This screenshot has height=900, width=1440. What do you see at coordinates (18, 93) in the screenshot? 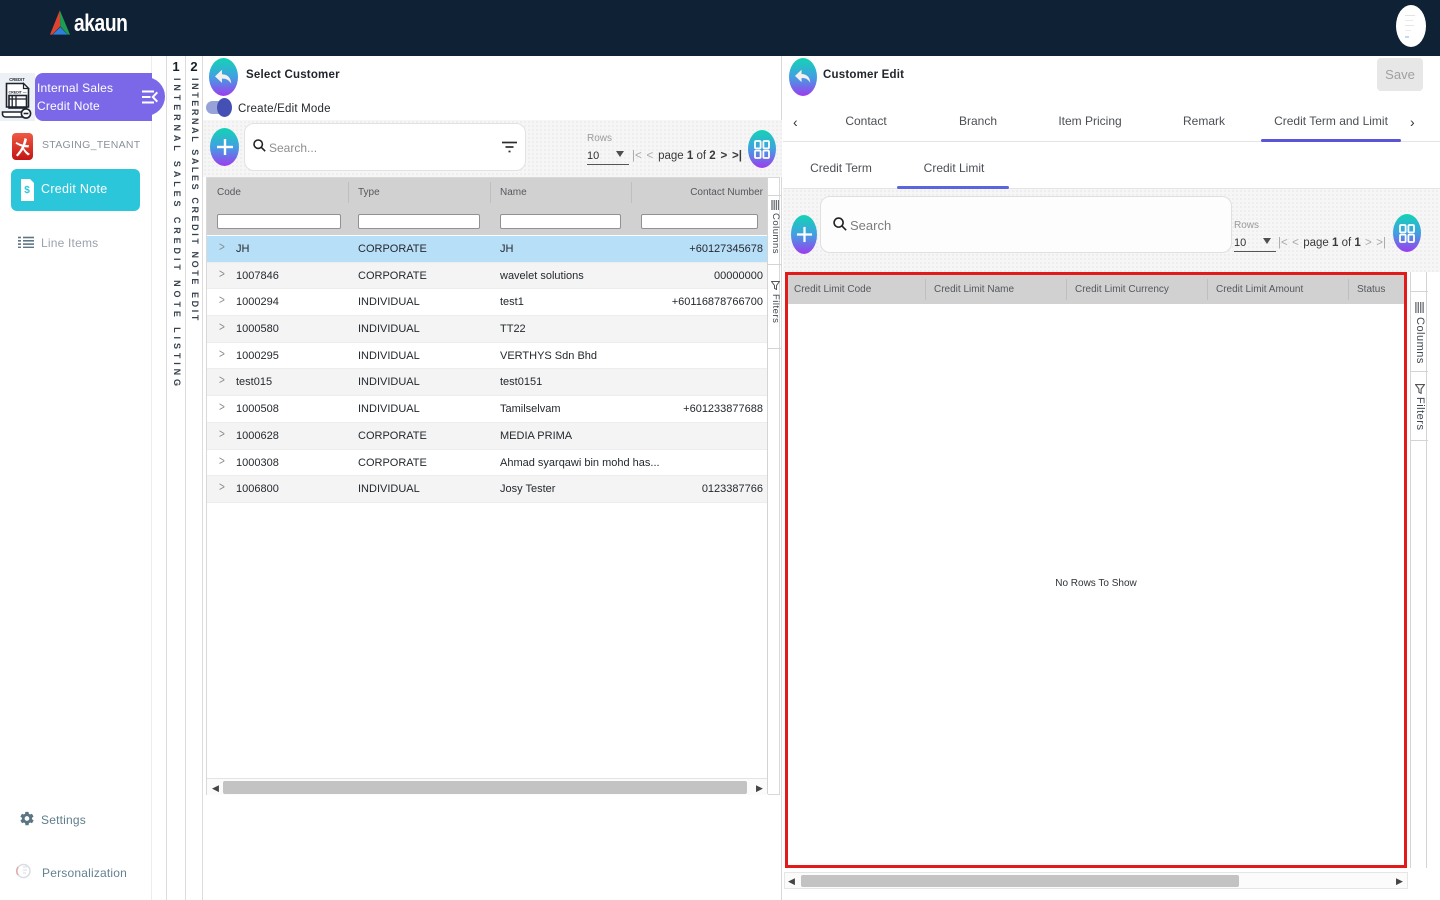
I see `svg-text: CREDIT —` at bounding box center [18, 93].